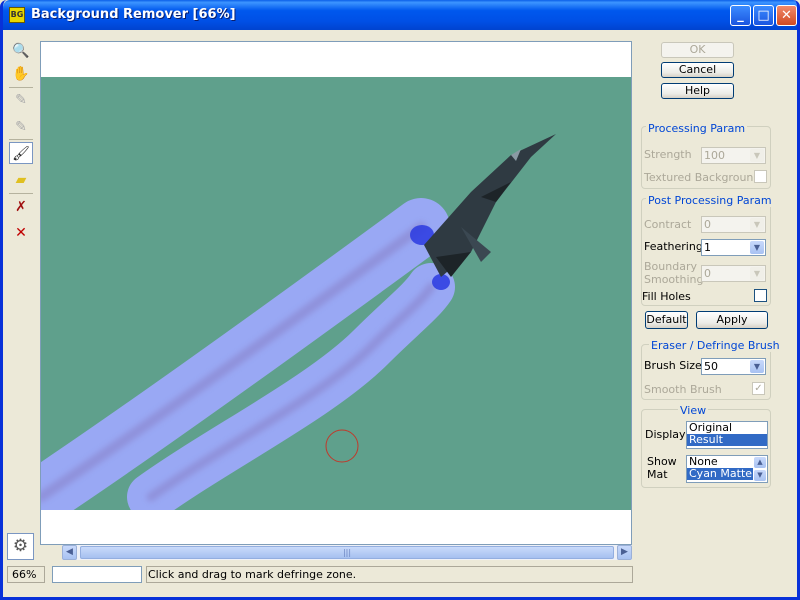 This screenshot has width=800, height=600. I want to click on contract-select: 0 ▼, so click(733, 224).